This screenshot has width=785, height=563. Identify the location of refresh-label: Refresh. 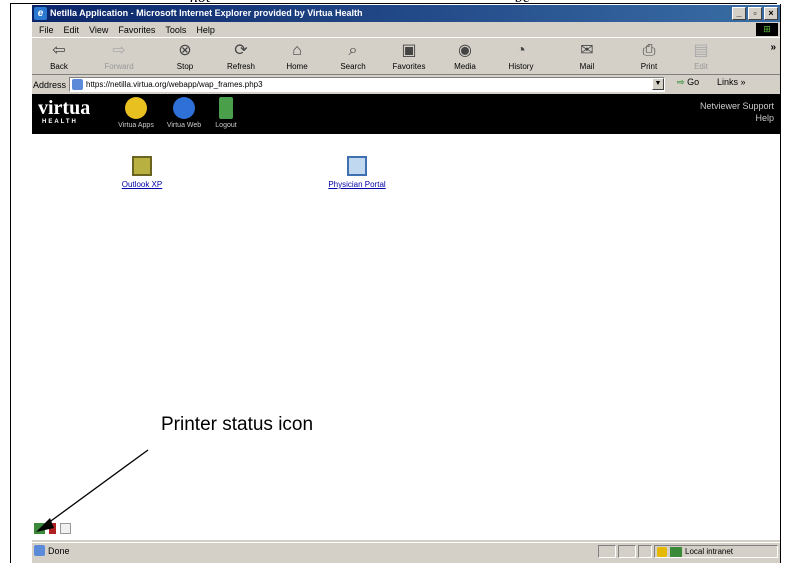
(240, 66).